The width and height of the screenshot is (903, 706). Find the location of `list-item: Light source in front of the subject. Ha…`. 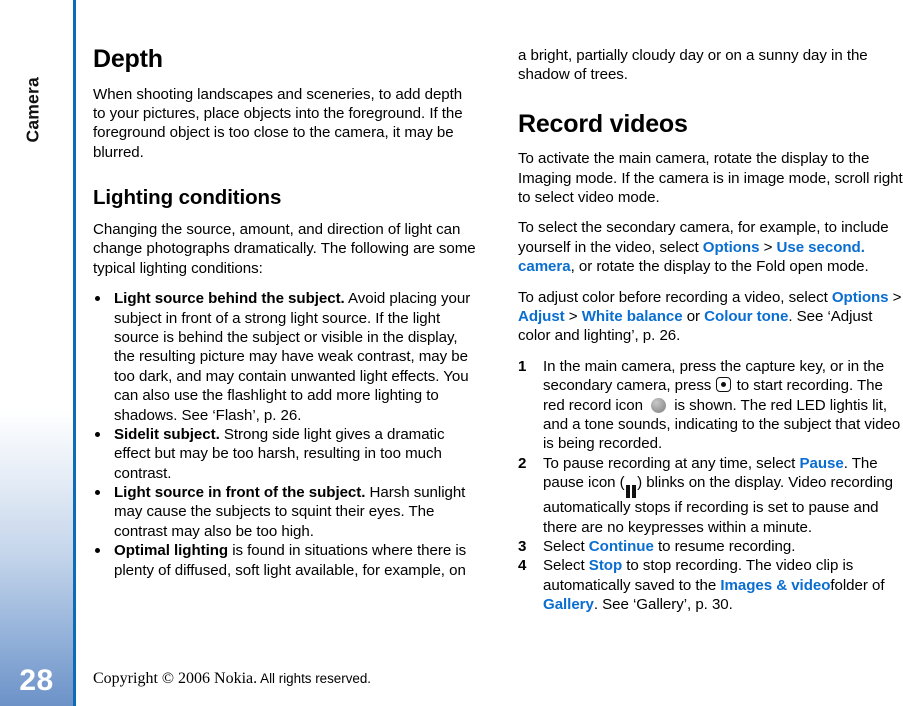

list-item: Light source in front of the subject. Ha… is located at coordinates (285, 512).